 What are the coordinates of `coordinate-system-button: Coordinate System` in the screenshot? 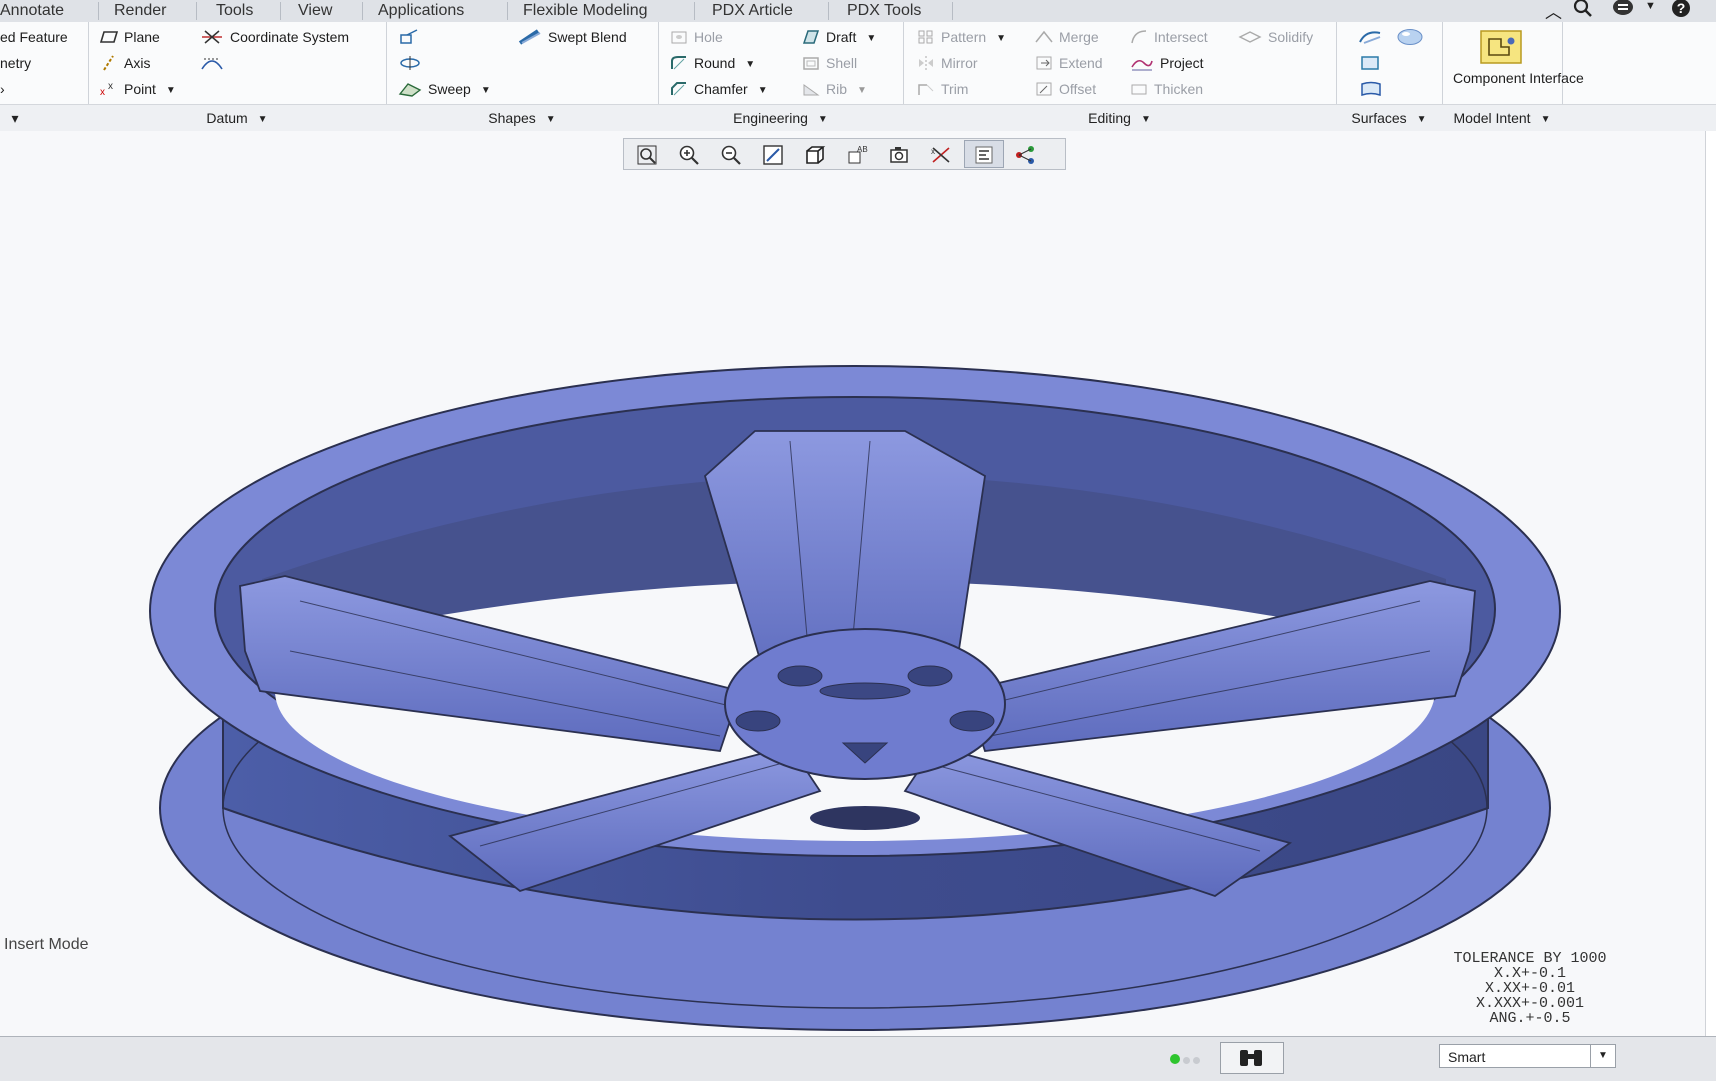 It's located at (274, 37).